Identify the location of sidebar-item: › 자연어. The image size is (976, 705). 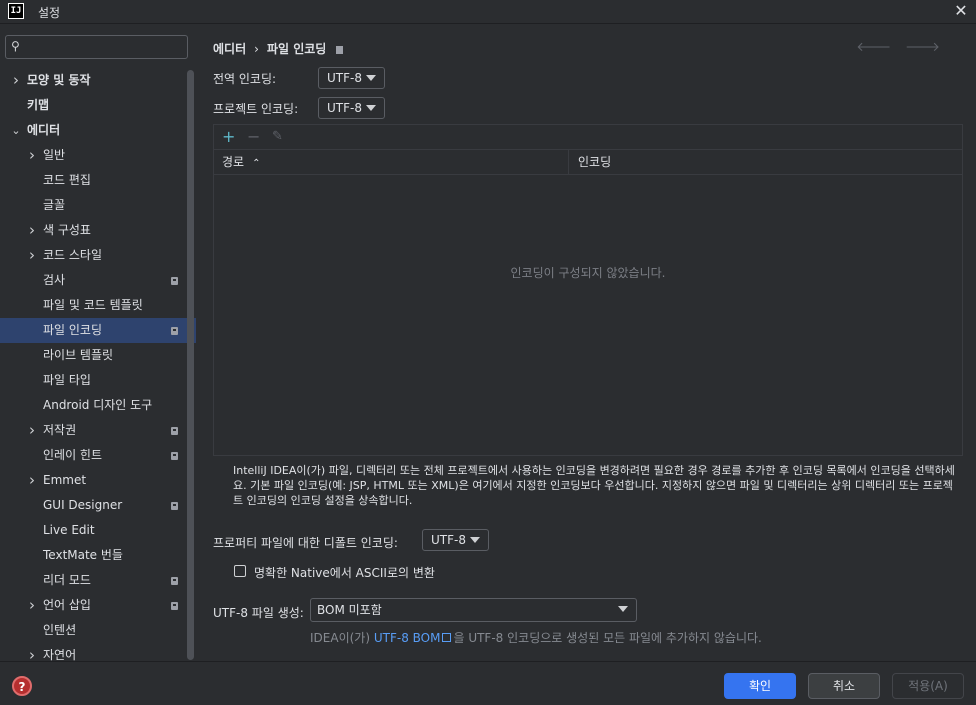
(98, 652).